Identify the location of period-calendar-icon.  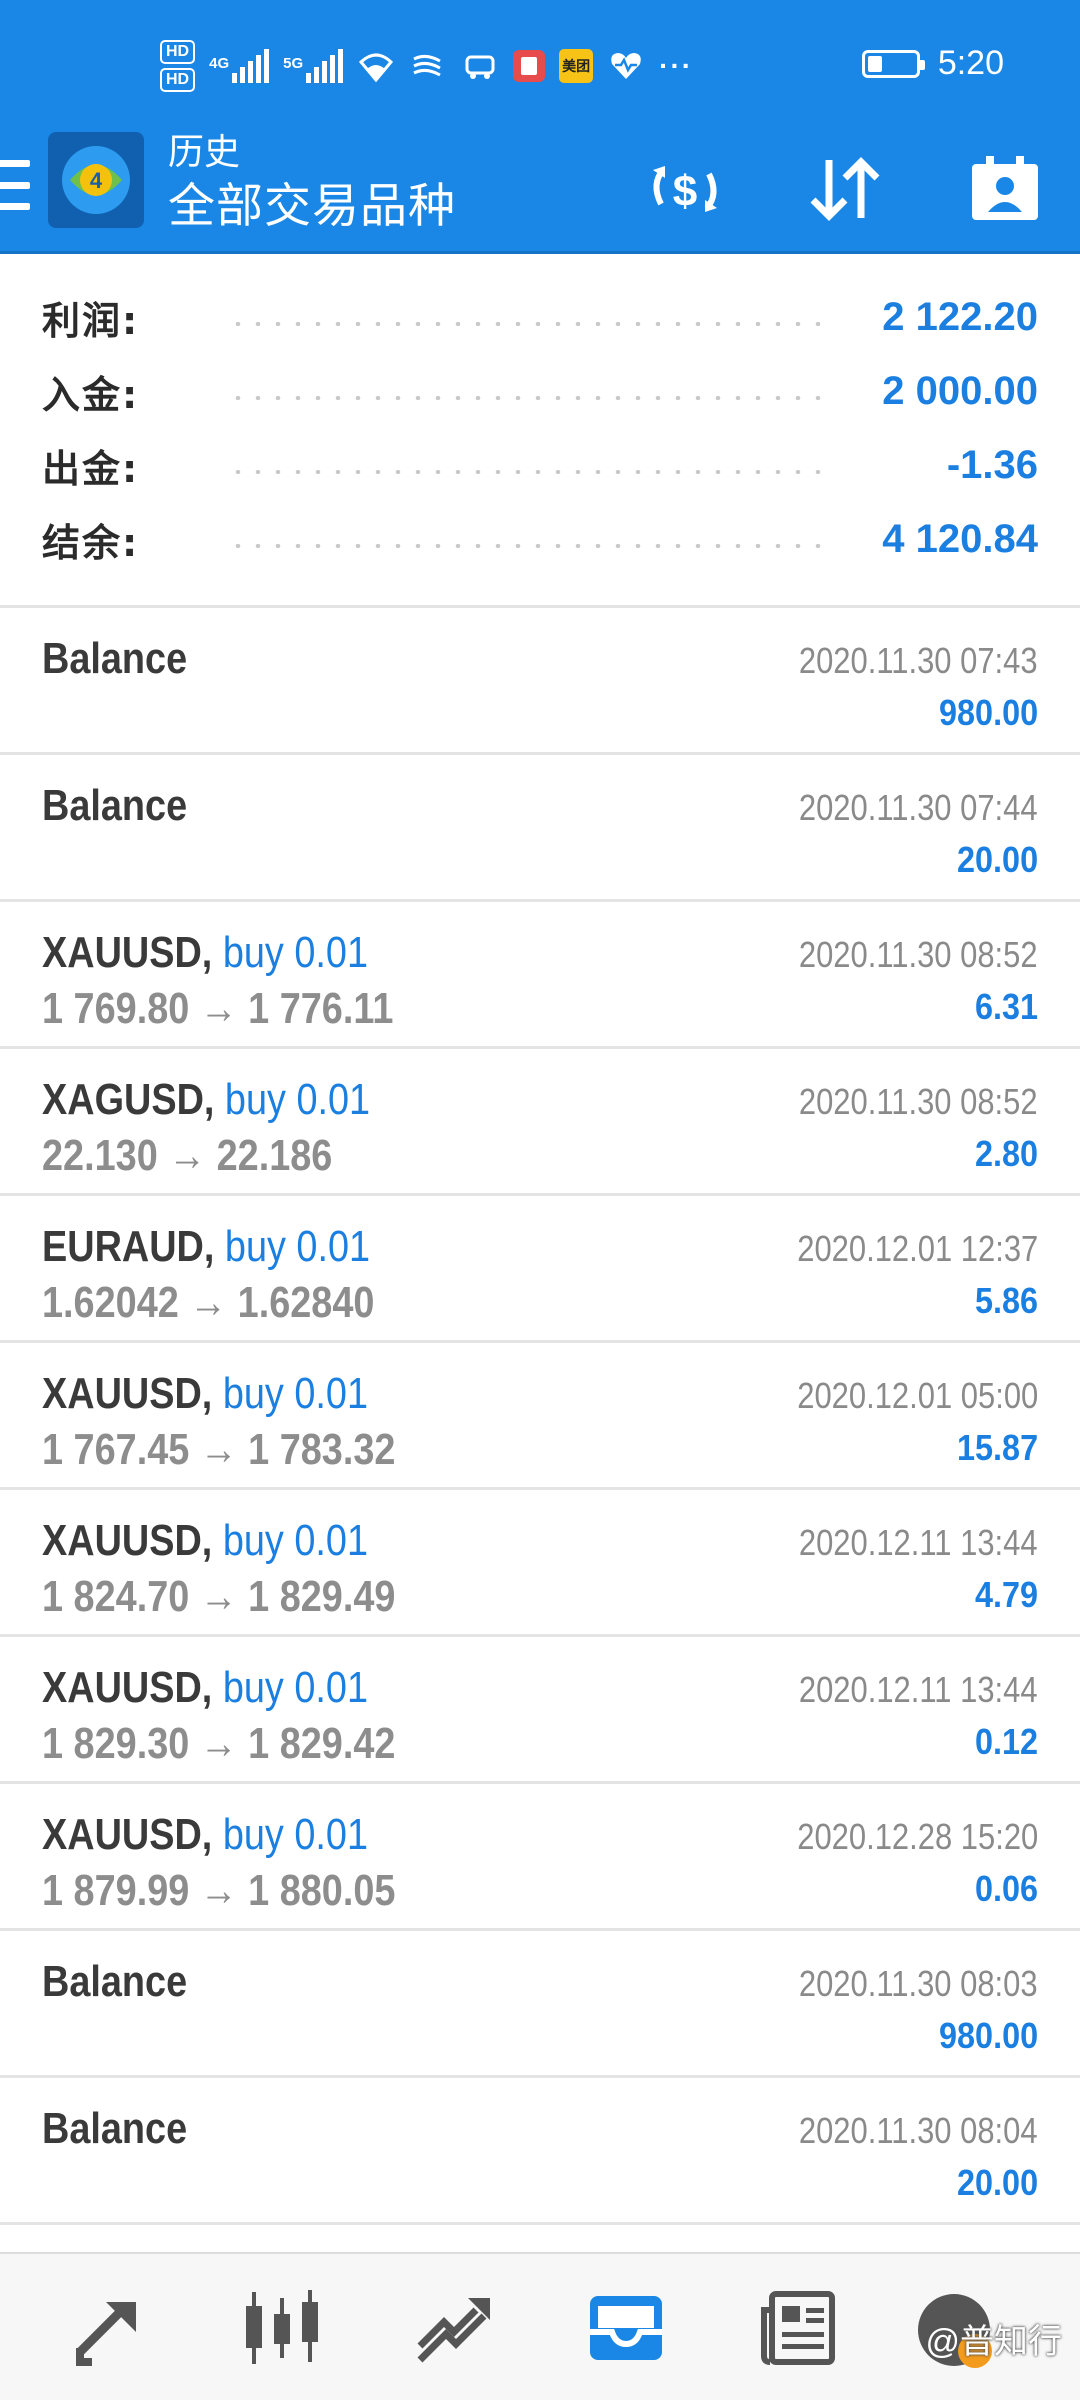
(1005, 189).